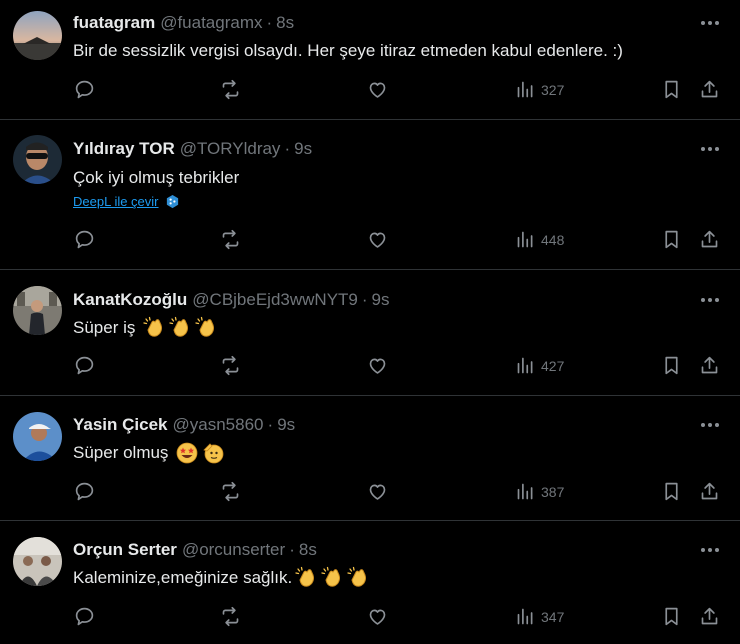  I want to click on tweet-actions: 448, so click(370, 242).